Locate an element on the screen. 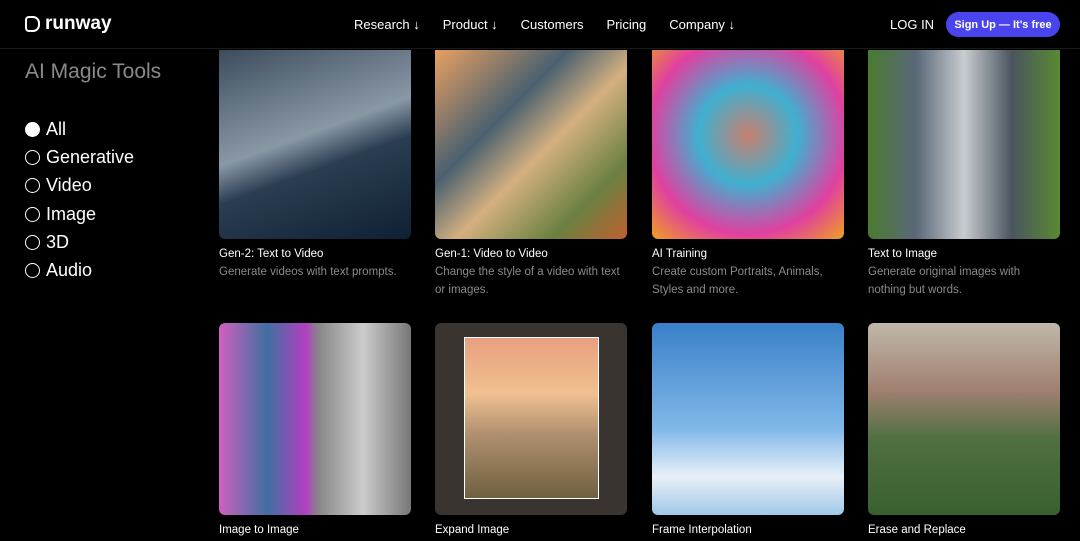 This screenshot has width=1080, height=541. brand-name: runway is located at coordinates (78, 23).